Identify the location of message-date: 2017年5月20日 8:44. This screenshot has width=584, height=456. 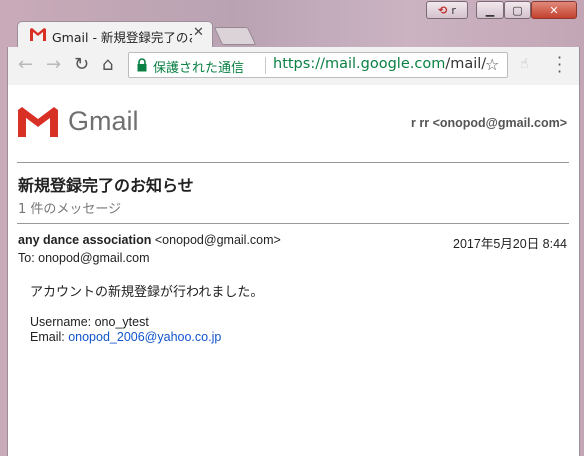
(510, 244).